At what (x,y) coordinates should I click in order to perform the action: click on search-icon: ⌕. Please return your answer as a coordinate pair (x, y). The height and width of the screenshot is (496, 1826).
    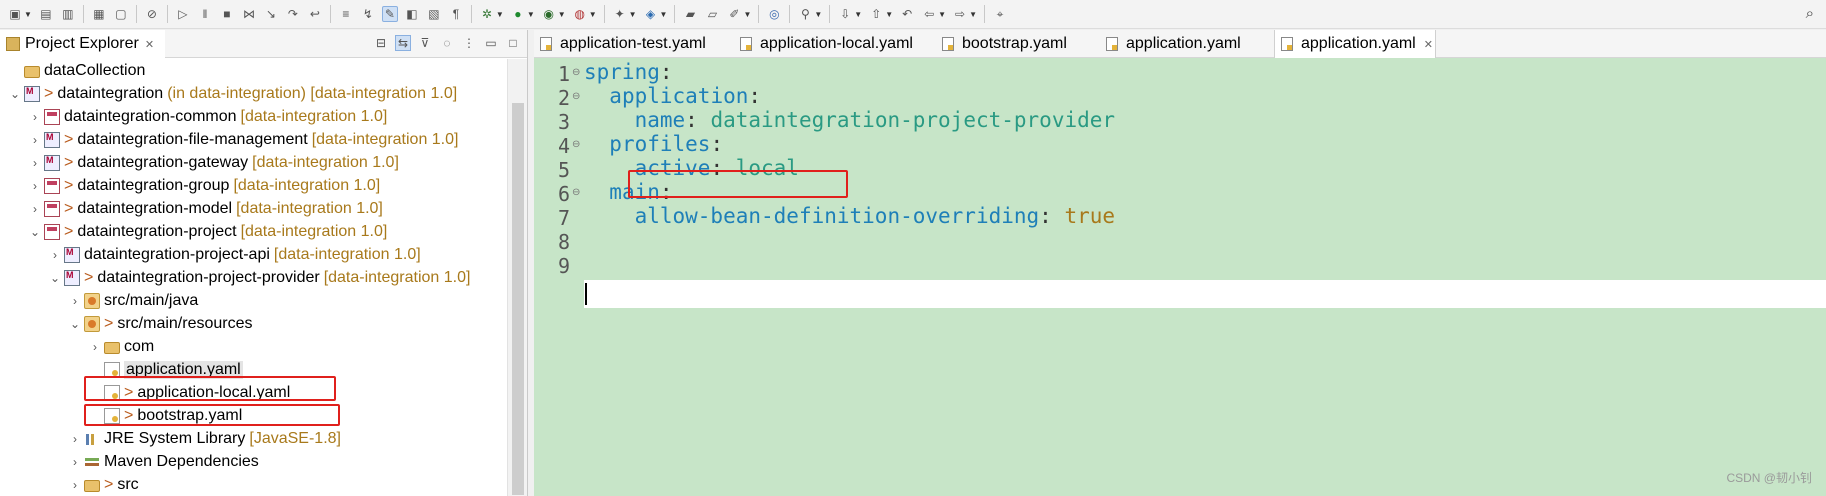
    Looking at the image, I should click on (1810, 13).